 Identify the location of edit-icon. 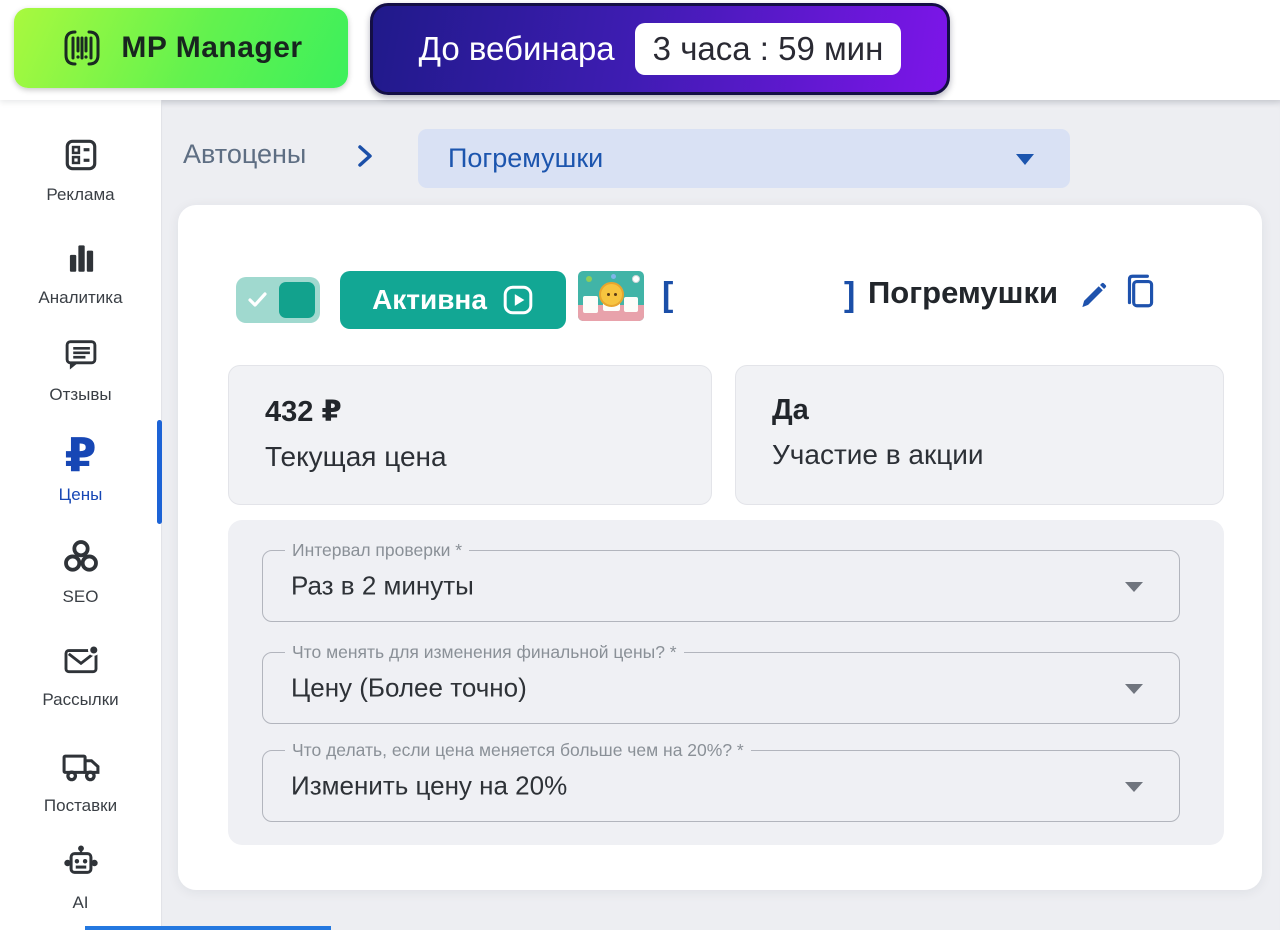
(1093, 296).